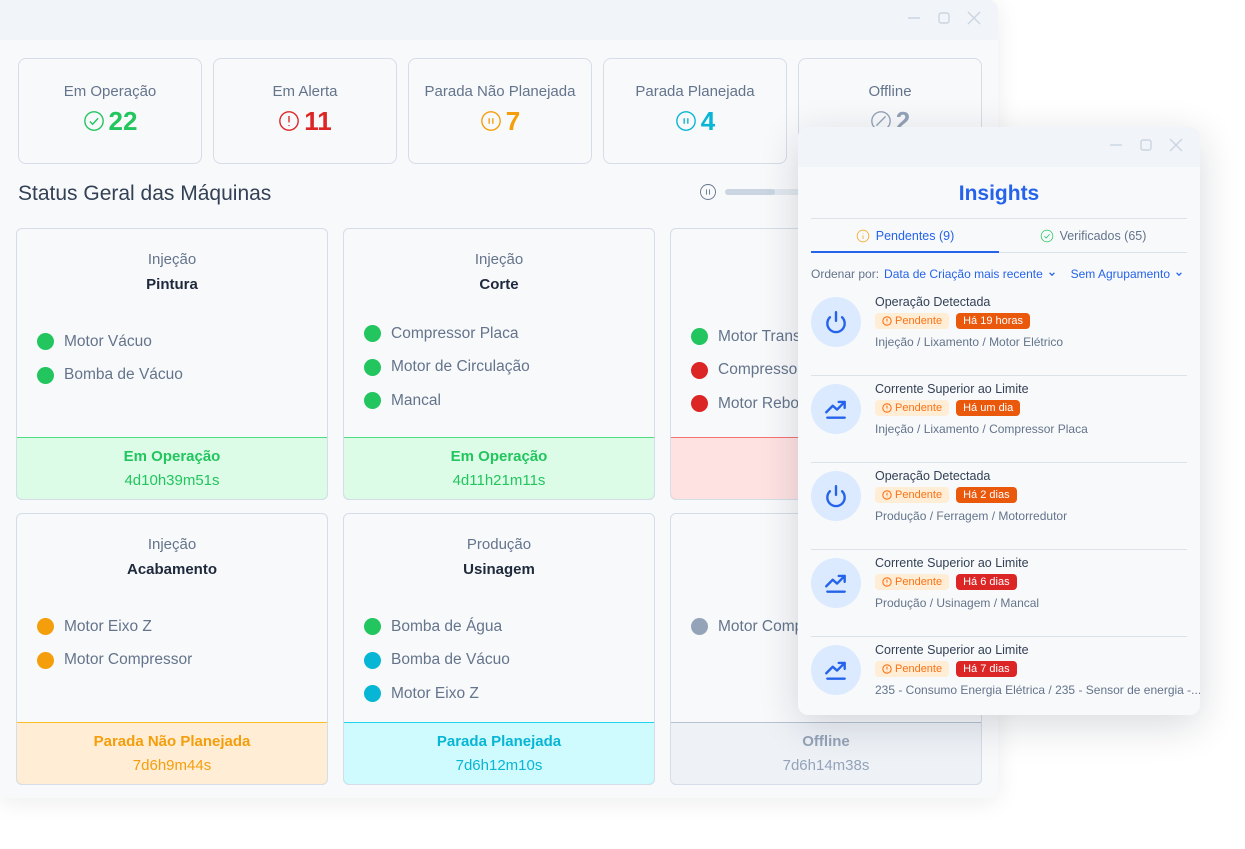 The width and height of the screenshot is (1245, 849). What do you see at coordinates (999, 147) in the screenshot?
I see `insights-title-bar` at bounding box center [999, 147].